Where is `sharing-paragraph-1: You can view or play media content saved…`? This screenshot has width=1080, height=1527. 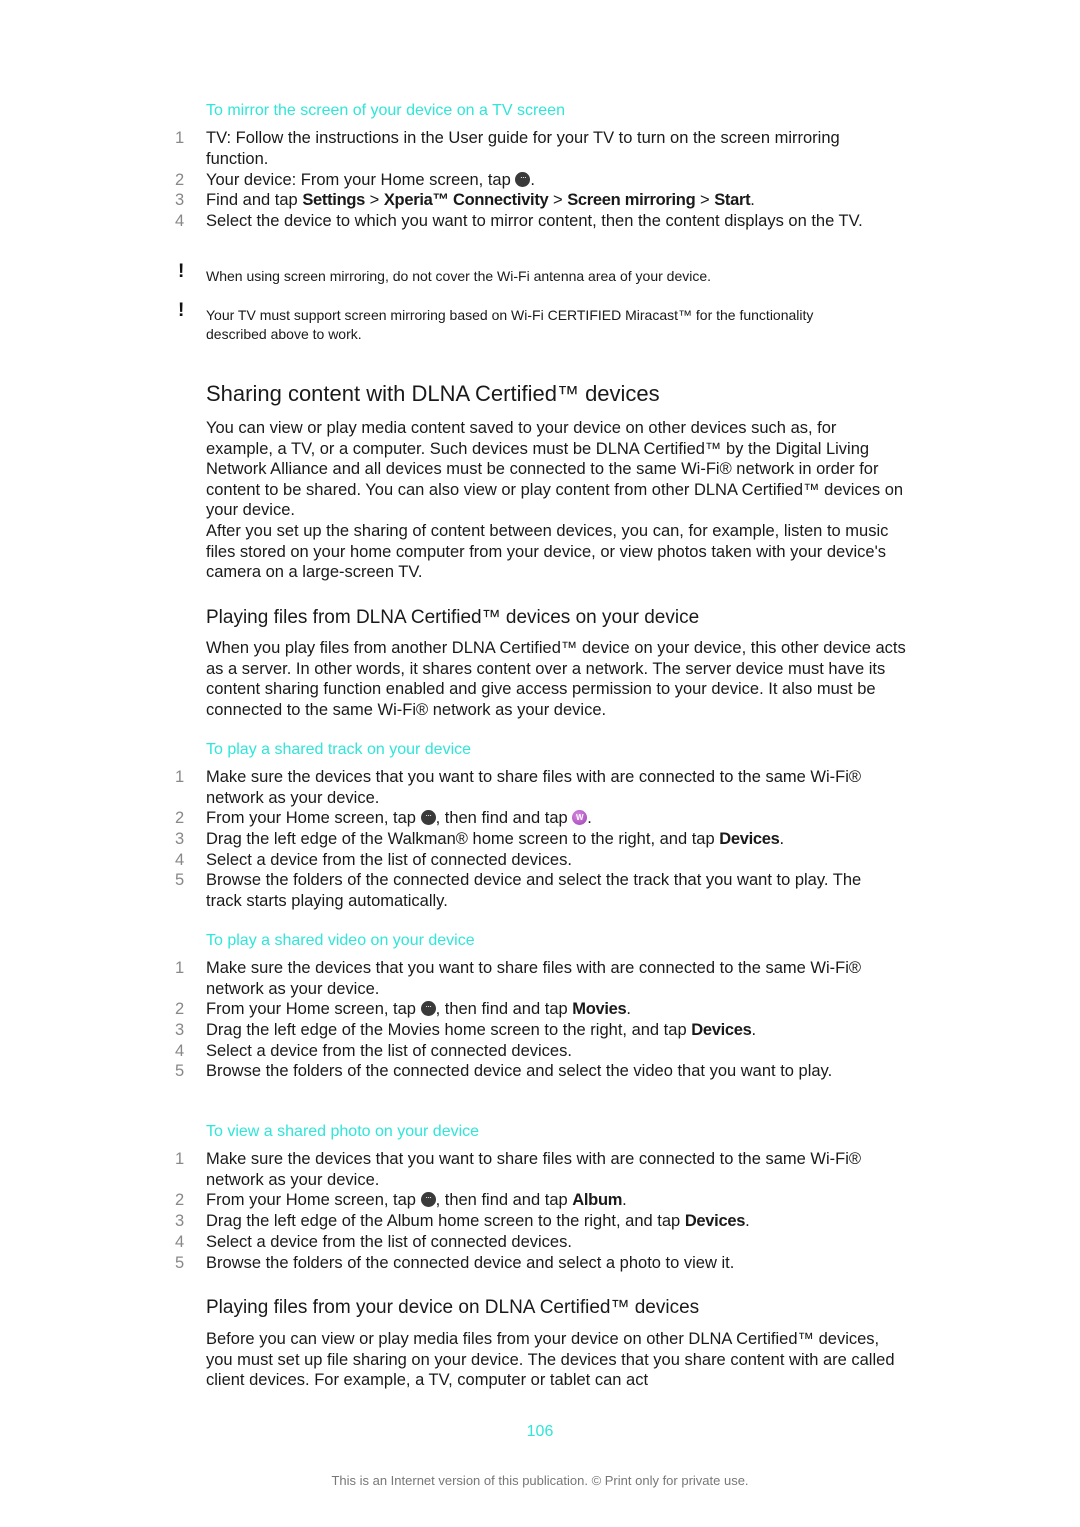 sharing-paragraph-1: You can view or play media content saved… is located at coordinates (555, 469).